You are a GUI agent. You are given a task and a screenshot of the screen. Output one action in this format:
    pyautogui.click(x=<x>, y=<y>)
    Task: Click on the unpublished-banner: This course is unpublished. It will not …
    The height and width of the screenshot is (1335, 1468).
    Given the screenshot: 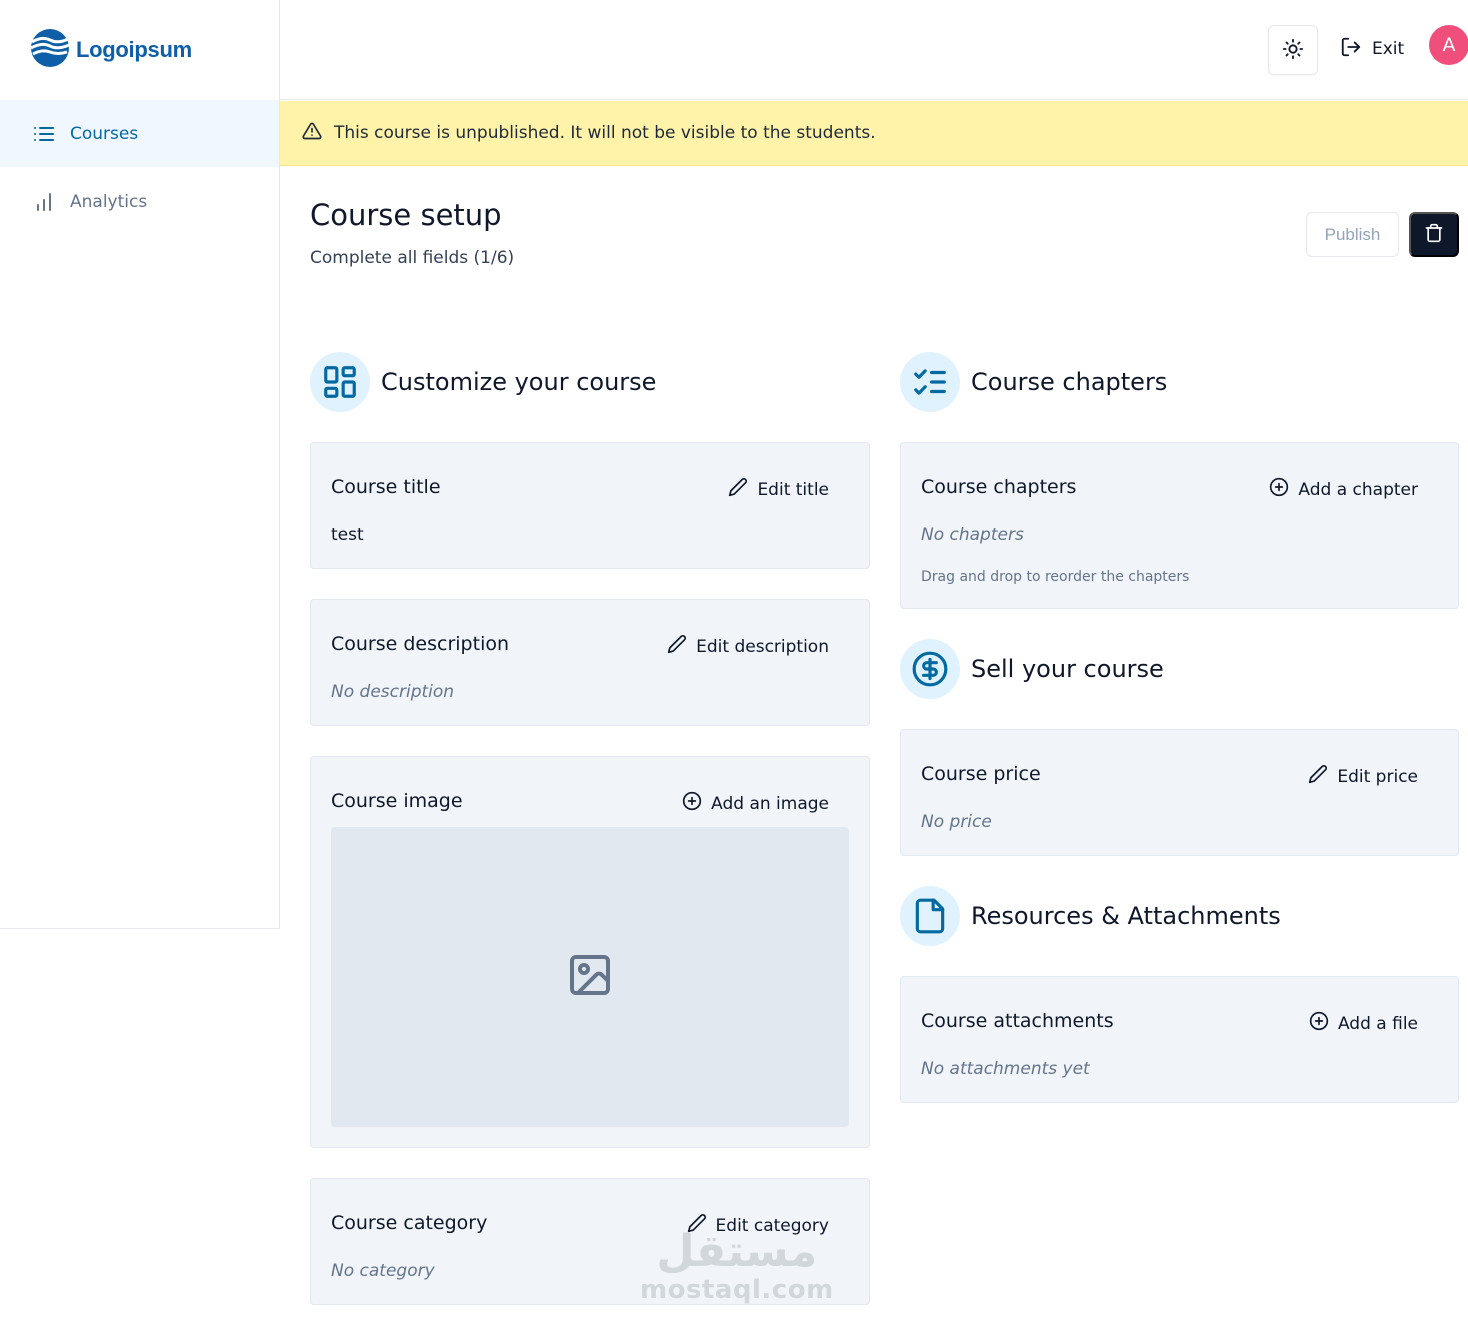 What is the action you would take?
    pyautogui.click(x=874, y=133)
    